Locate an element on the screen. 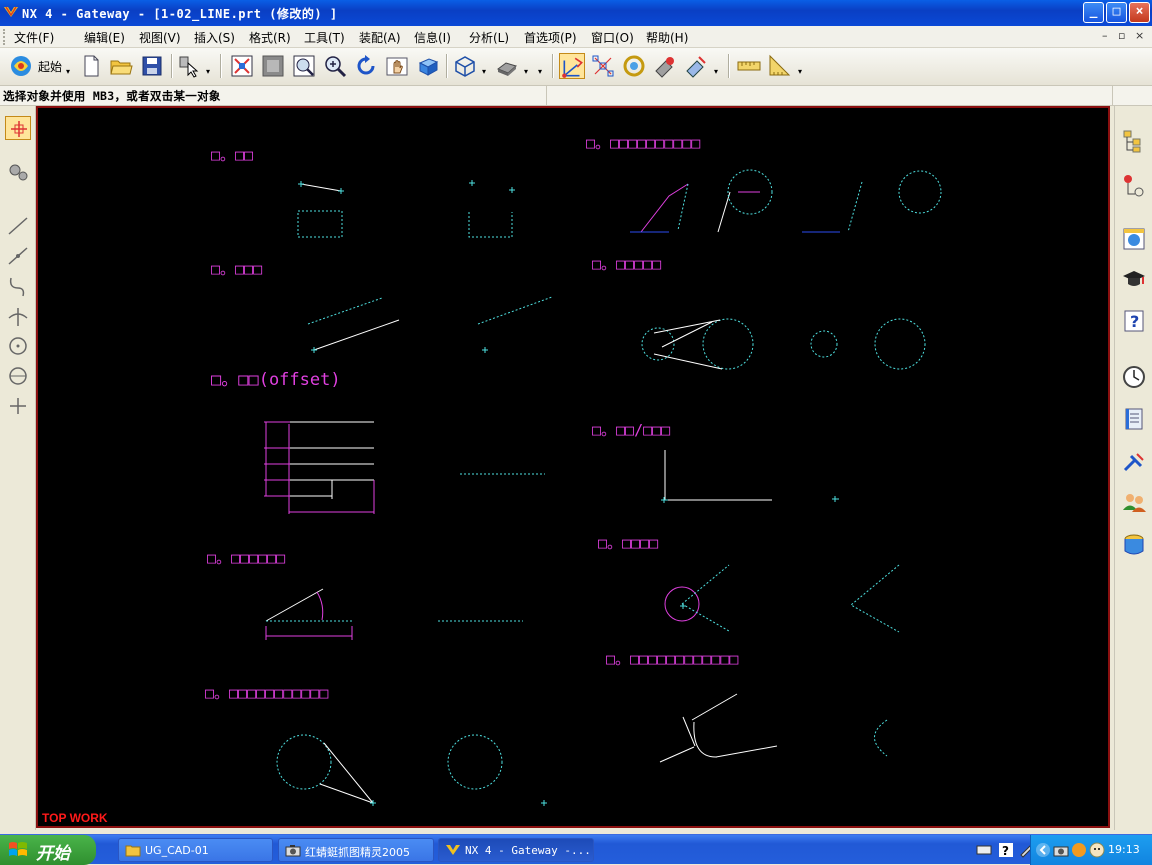 The width and height of the screenshot is (1152, 865). ruler-dropdown-icon: ▾ is located at coordinates (800, 71).